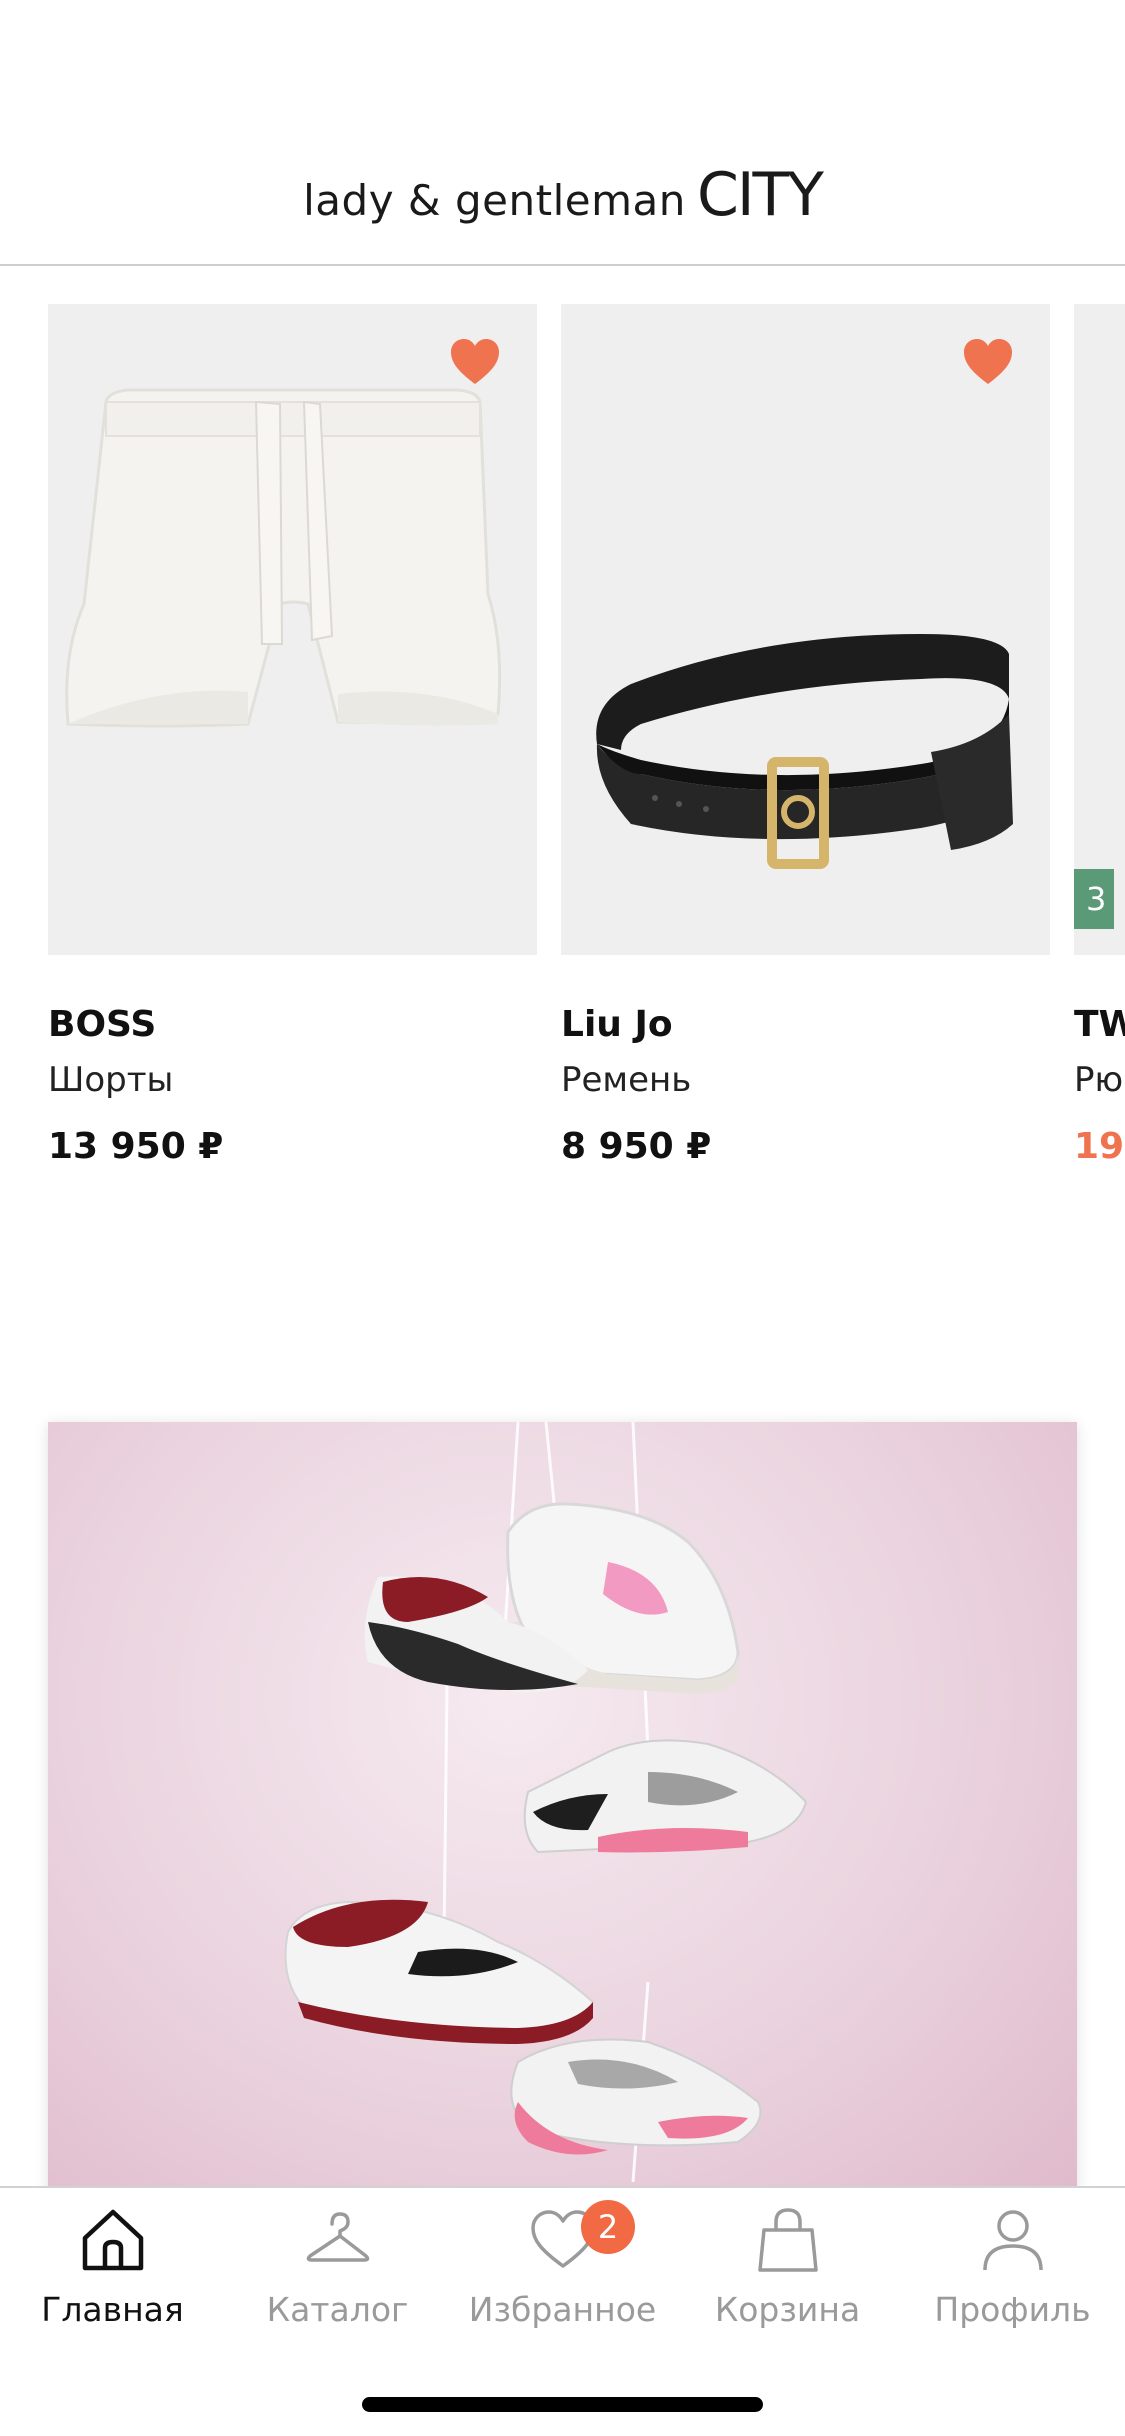 This screenshot has width=1125, height=2436. I want to click on product-image-partial, so click(1099, 629).